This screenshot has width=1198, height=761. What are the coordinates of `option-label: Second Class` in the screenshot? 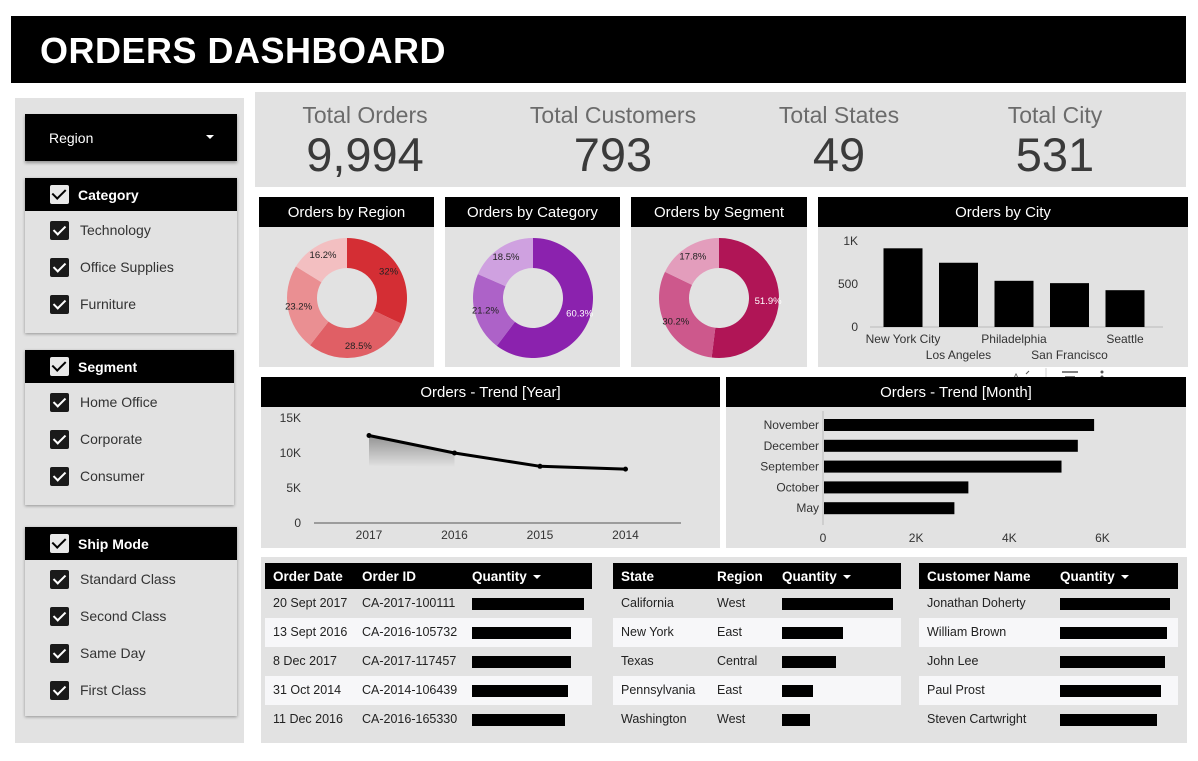 It's located at (123, 616).